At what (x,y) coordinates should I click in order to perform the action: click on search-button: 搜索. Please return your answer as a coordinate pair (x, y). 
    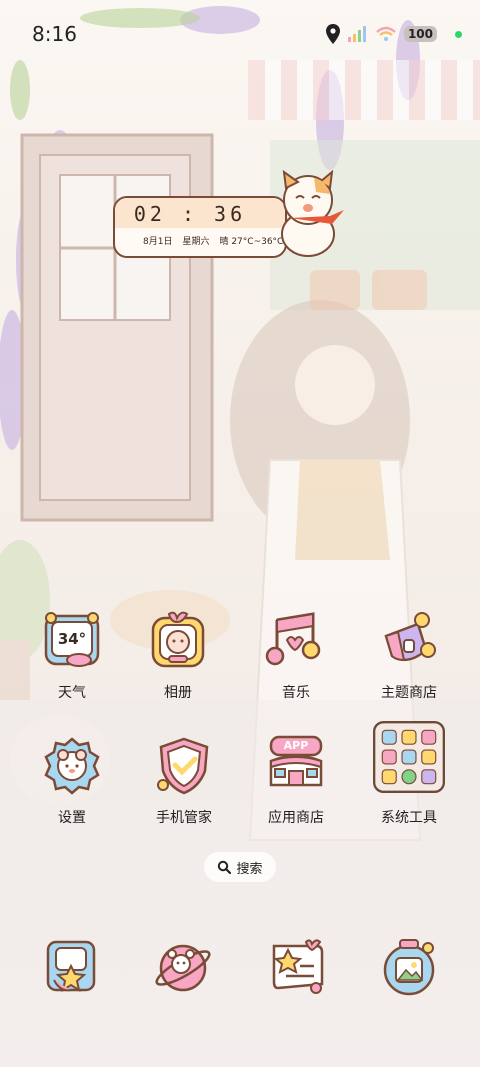
    Looking at the image, I should click on (240, 867).